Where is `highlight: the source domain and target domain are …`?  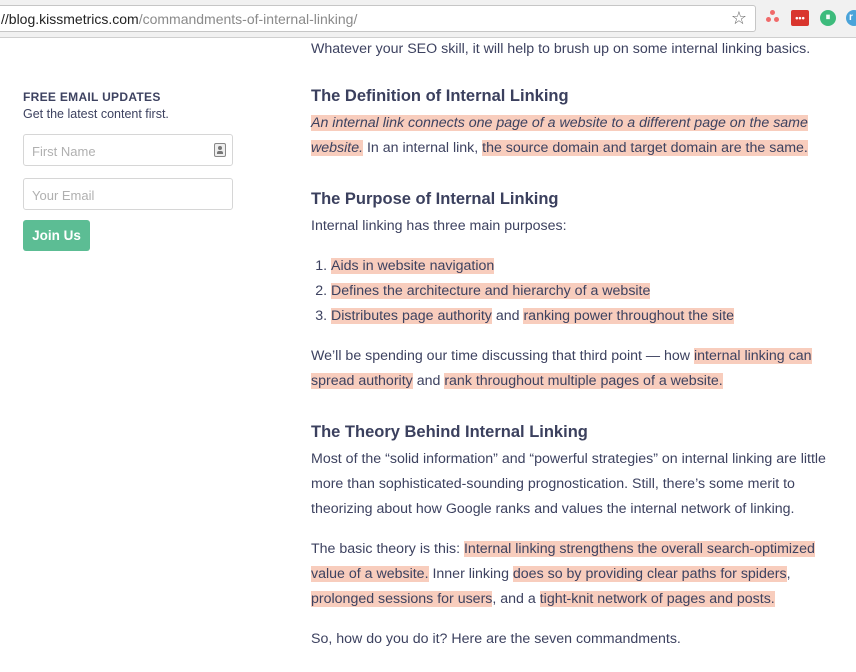
highlight: the source domain and target domain are … is located at coordinates (645, 148).